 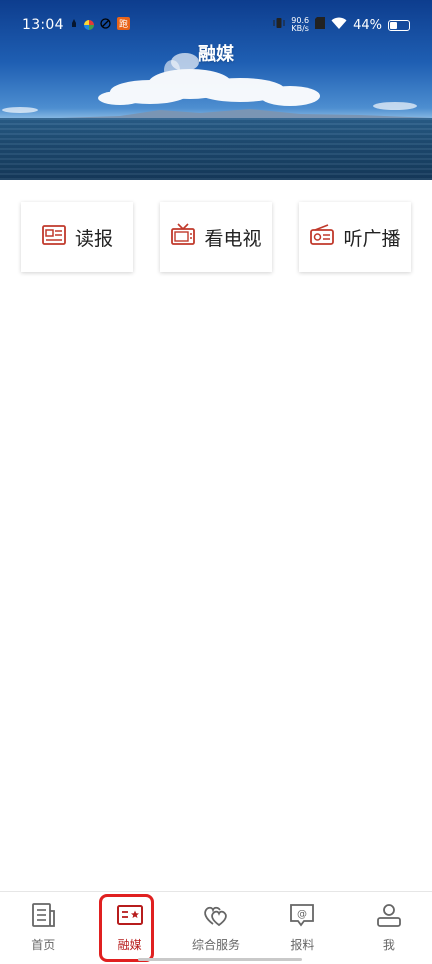 I want to click on battery-icon, so click(x=399, y=25).